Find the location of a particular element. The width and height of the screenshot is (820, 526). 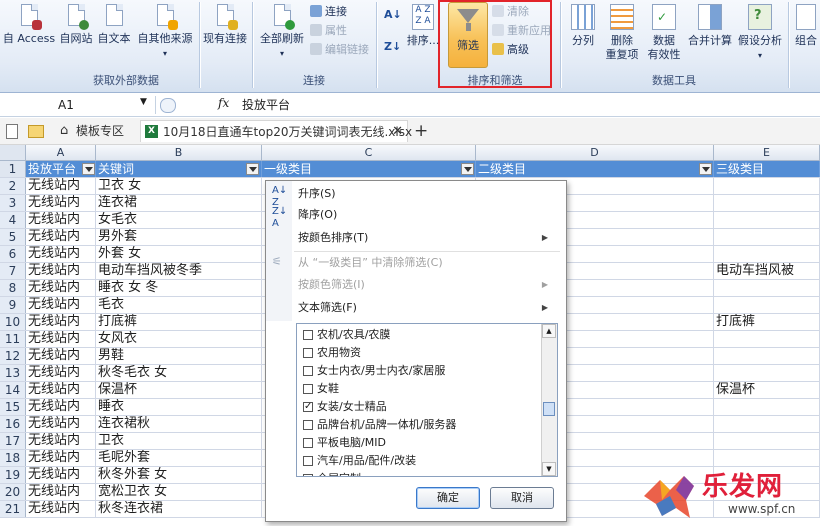

header-cell-keyword: 关键词 is located at coordinates (179, 169).